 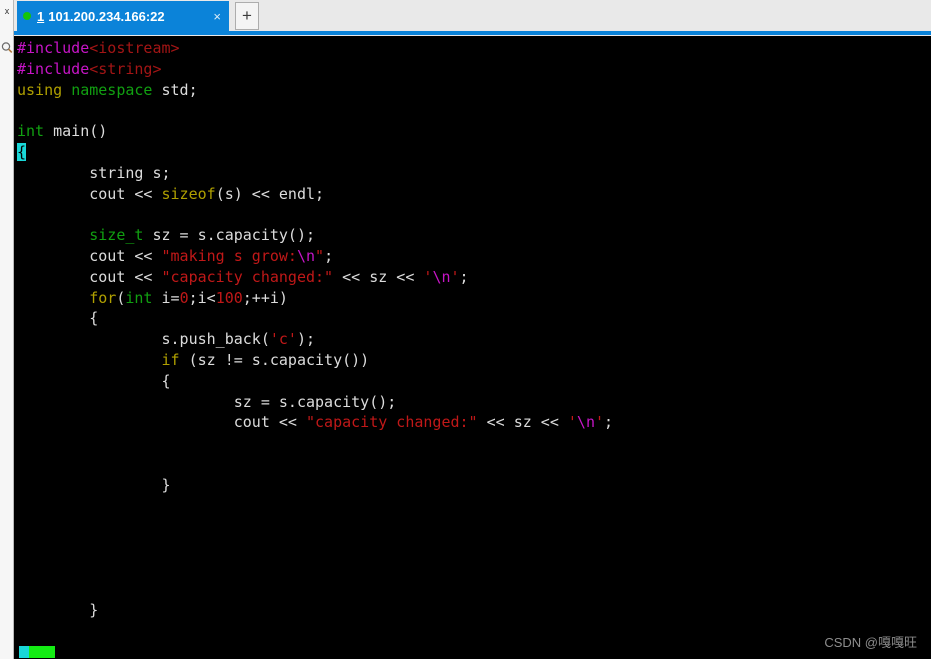 What do you see at coordinates (7, 329) in the screenshot?
I see `left-sidebar-rail: x` at bounding box center [7, 329].